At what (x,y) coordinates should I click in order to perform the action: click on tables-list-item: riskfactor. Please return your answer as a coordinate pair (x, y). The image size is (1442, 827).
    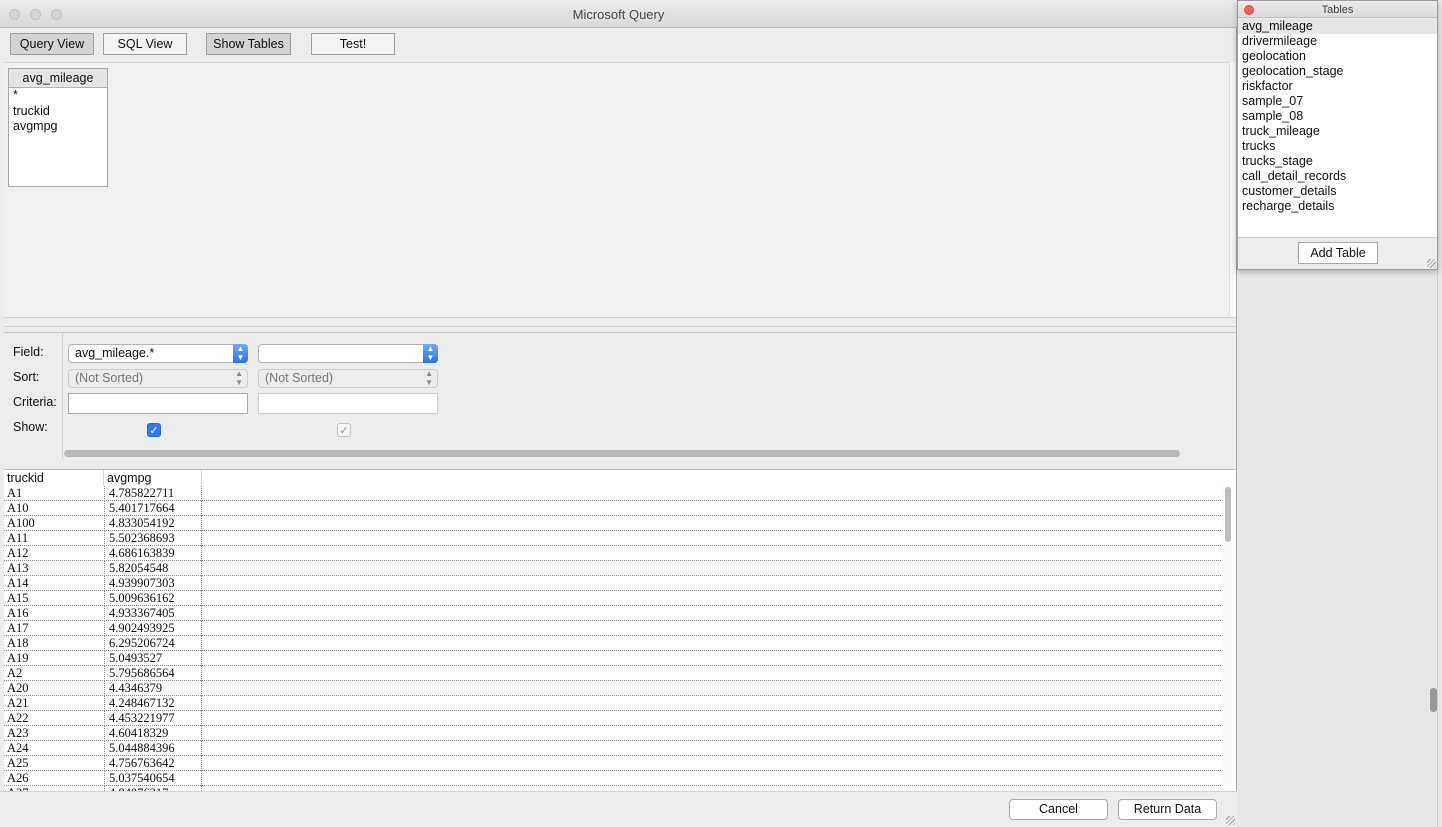
    Looking at the image, I should click on (1337, 86).